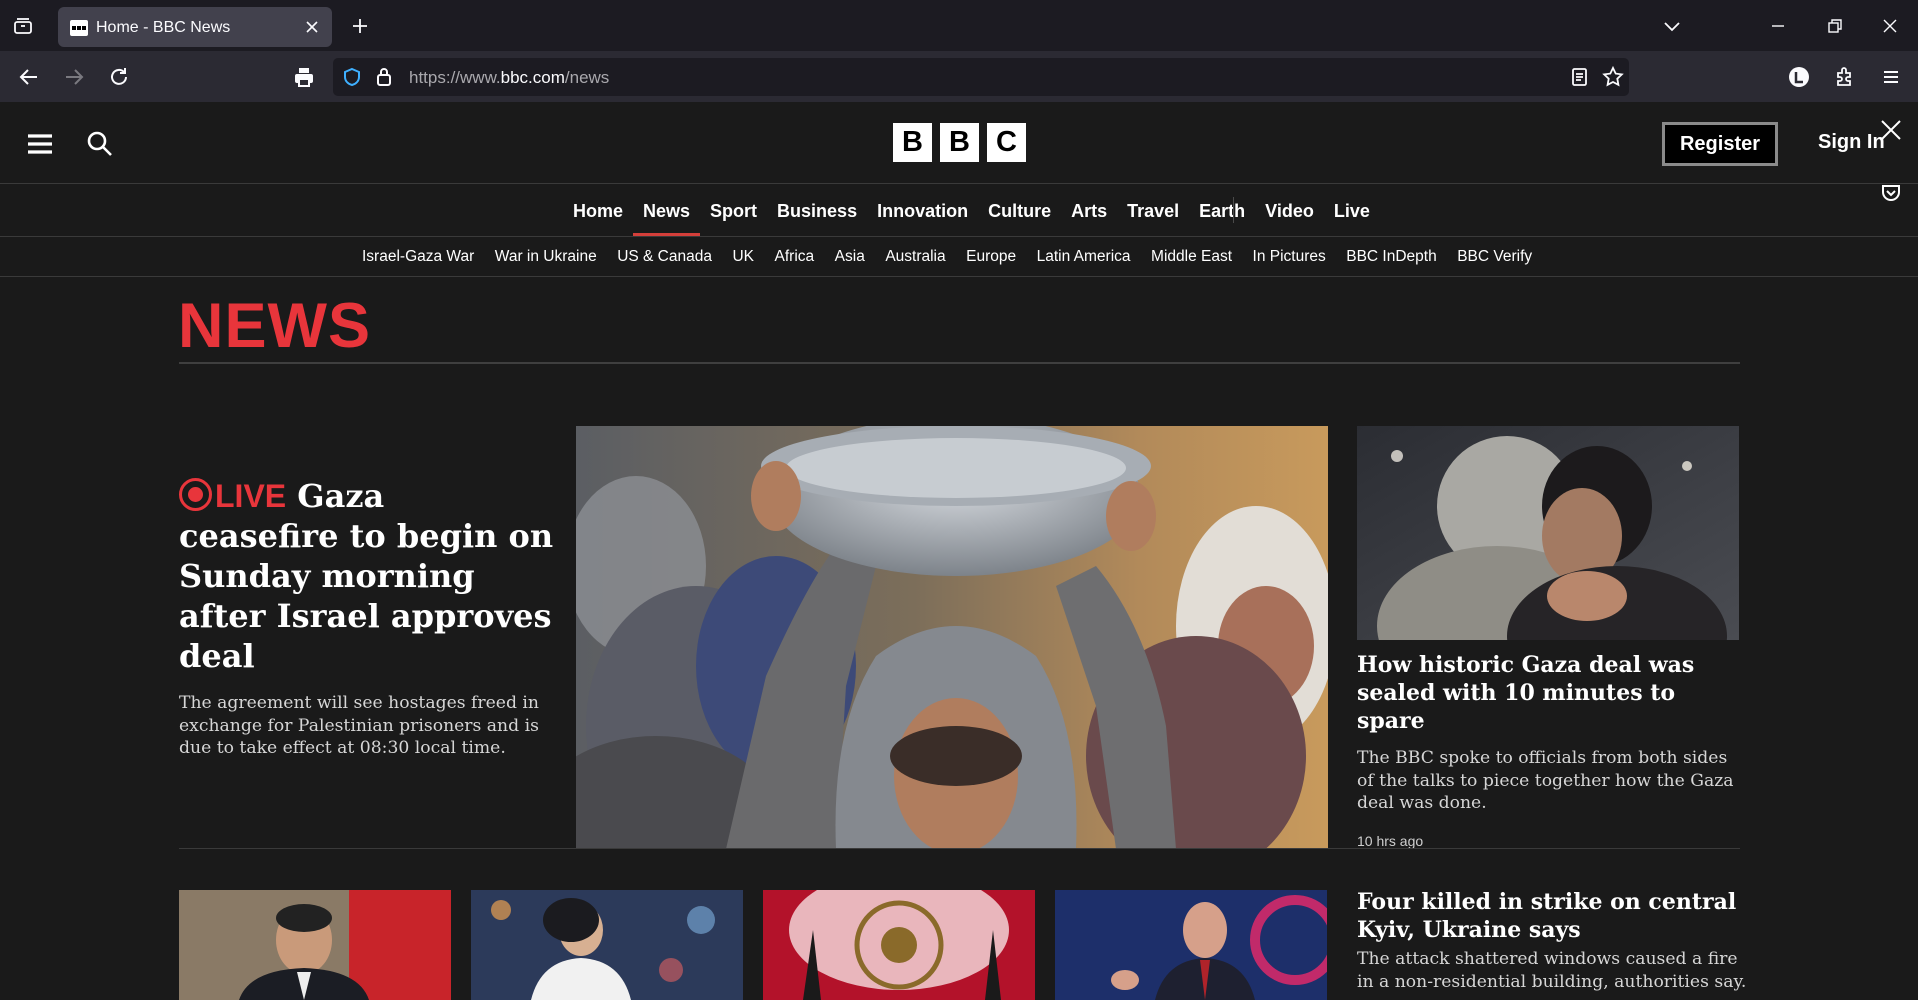 The image size is (1918, 1000). I want to click on nav-item-innovation: Innovation, so click(922, 210).